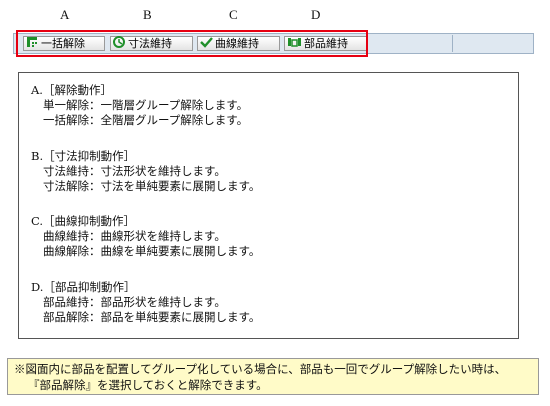 The image size is (550, 406). I want to click on ungroup-all-icon, so click(32, 43).